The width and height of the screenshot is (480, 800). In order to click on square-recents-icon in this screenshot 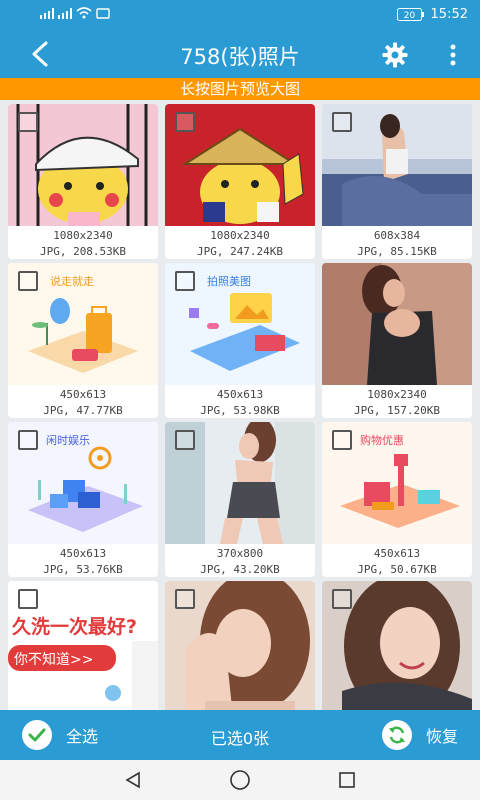, I will do `click(347, 780)`.